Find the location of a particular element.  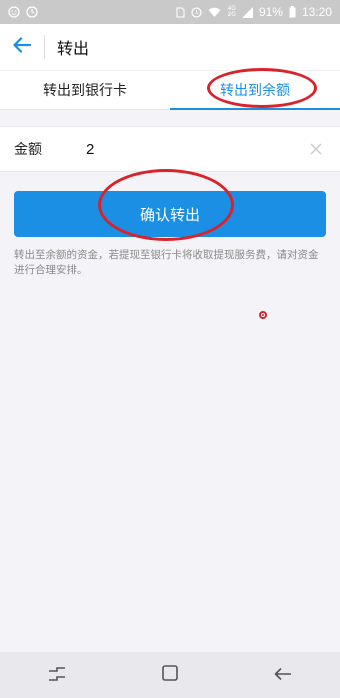

home-button is located at coordinates (170, 675).